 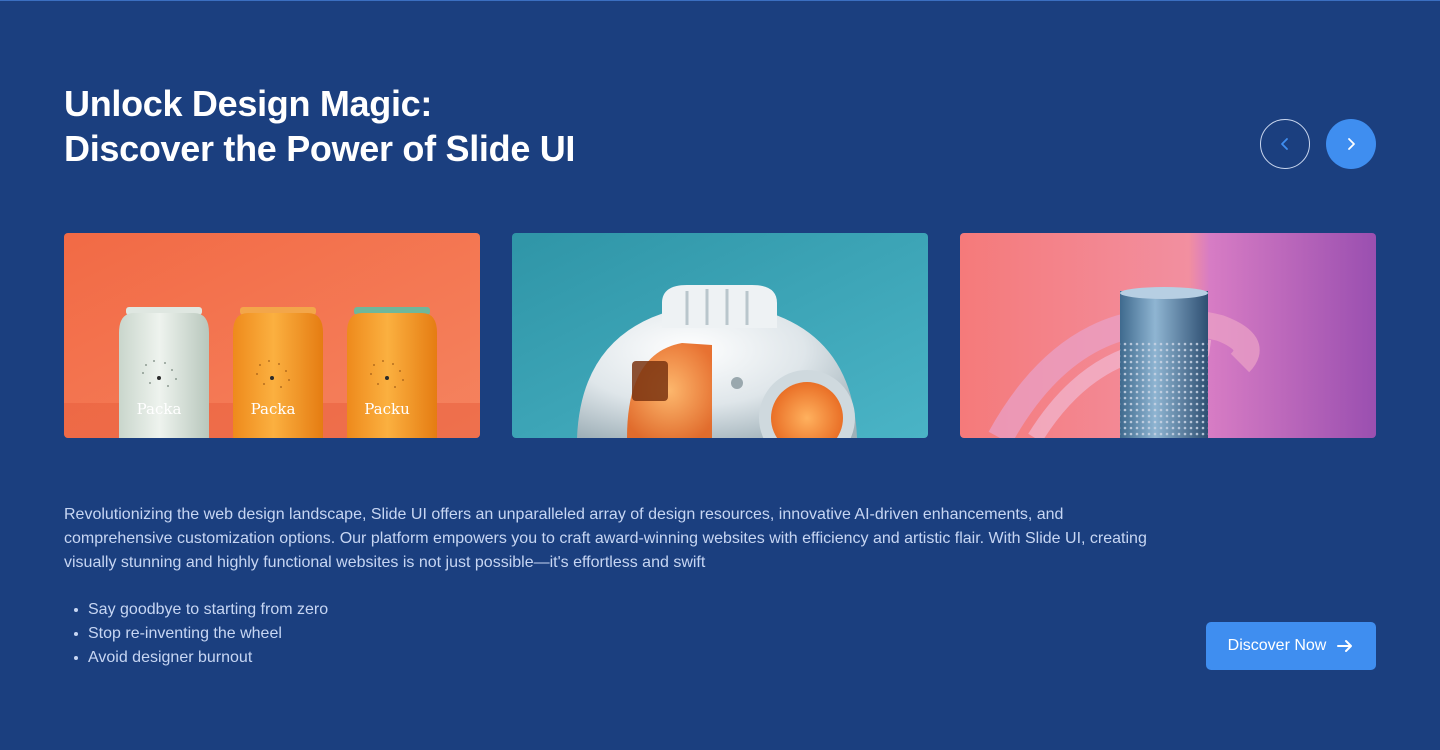 I want to click on chevron-left-icon, so click(x=1284, y=144).